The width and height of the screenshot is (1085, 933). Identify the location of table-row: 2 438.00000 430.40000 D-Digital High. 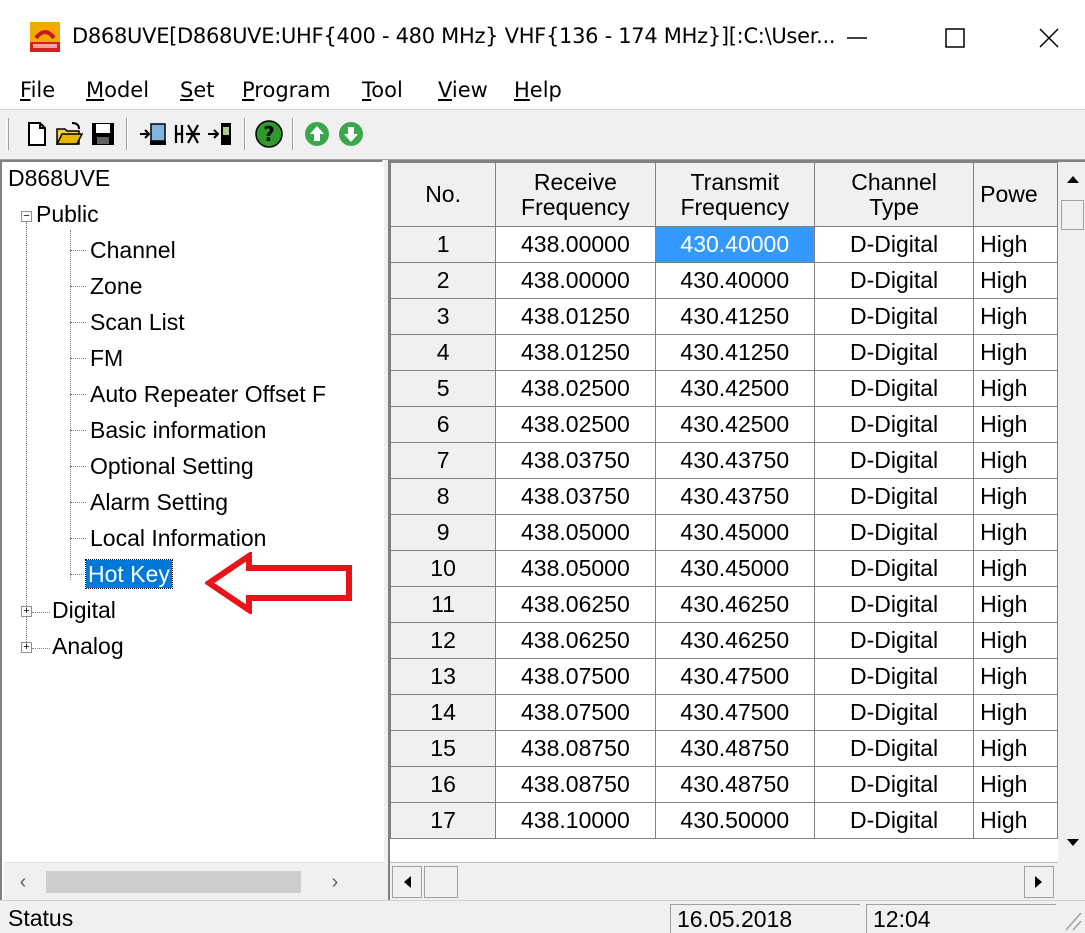
(724, 280).